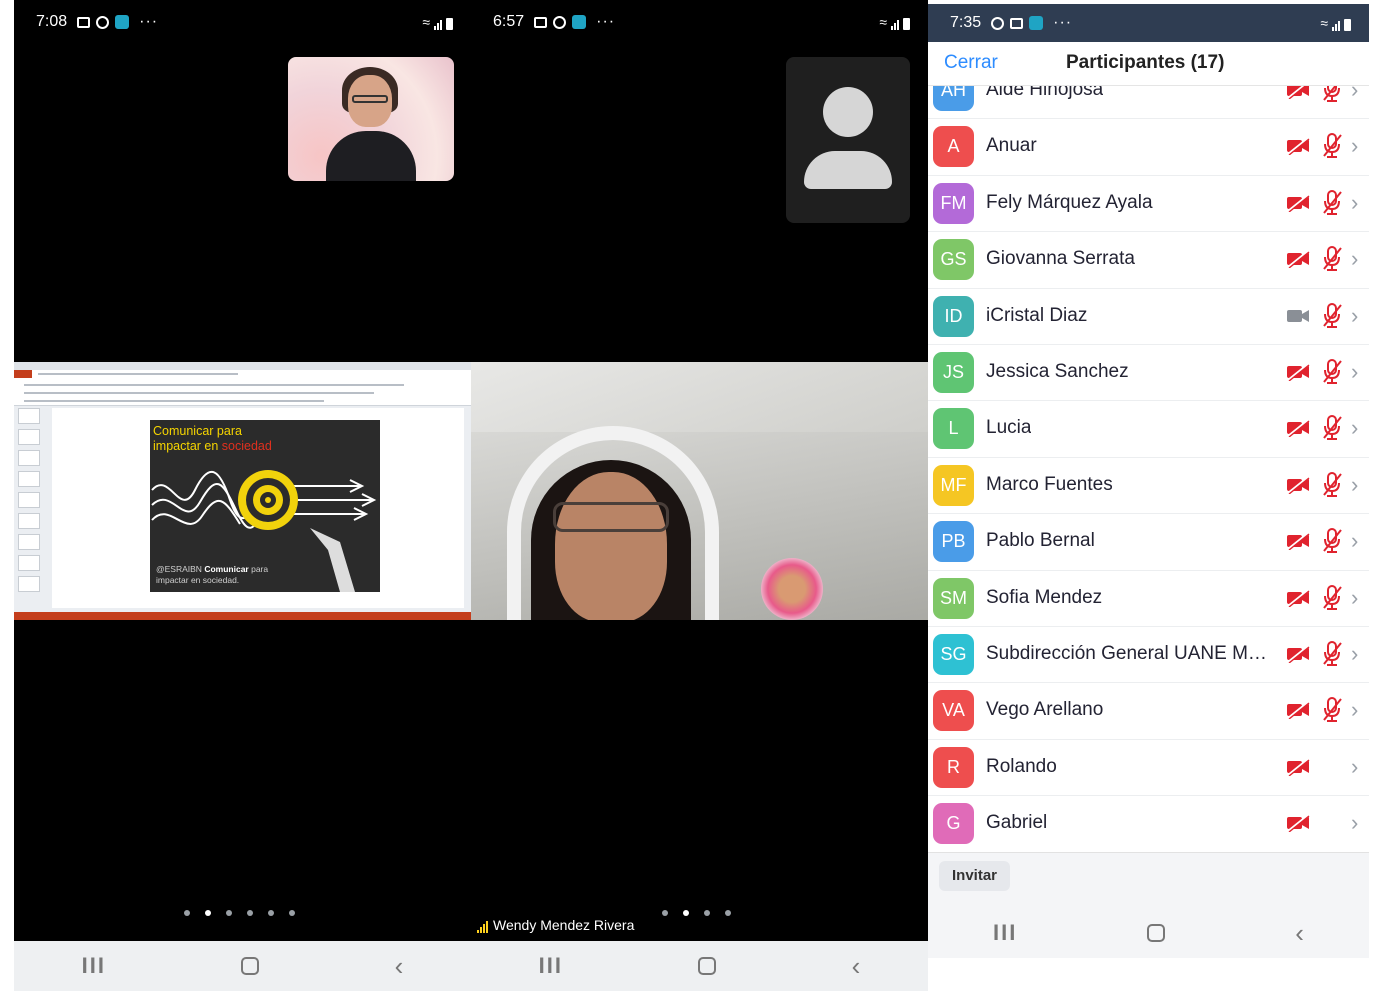 The height and width of the screenshot is (991, 1383). What do you see at coordinates (848, 140) in the screenshot?
I see `no-video-avatar-tile` at bounding box center [848, 140].